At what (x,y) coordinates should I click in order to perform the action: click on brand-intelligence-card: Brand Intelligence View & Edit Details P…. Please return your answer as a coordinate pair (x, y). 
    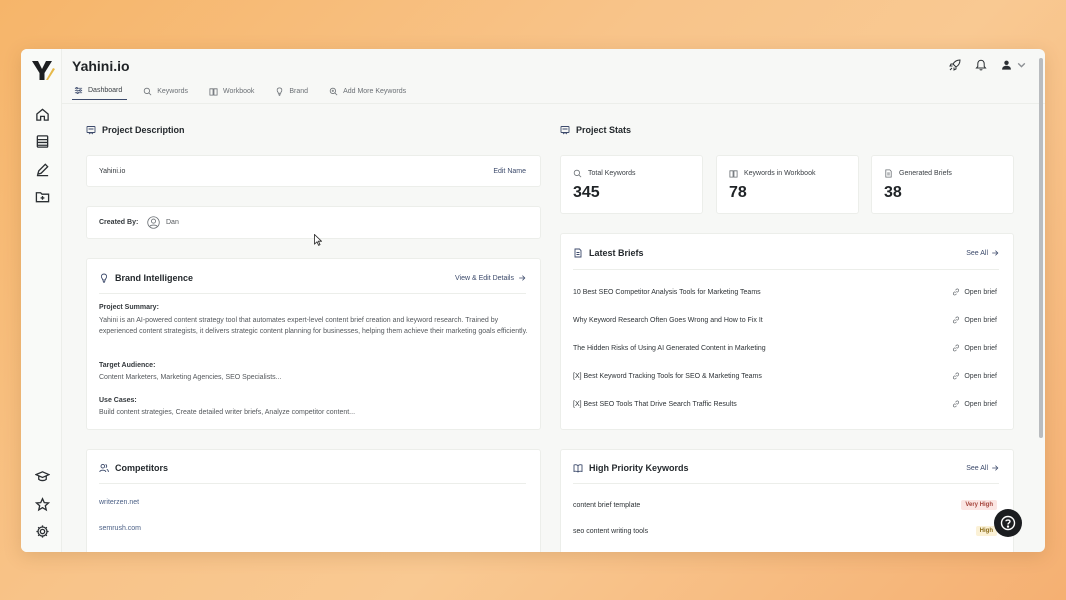
    Looking at the image, I should click on (313, 344).